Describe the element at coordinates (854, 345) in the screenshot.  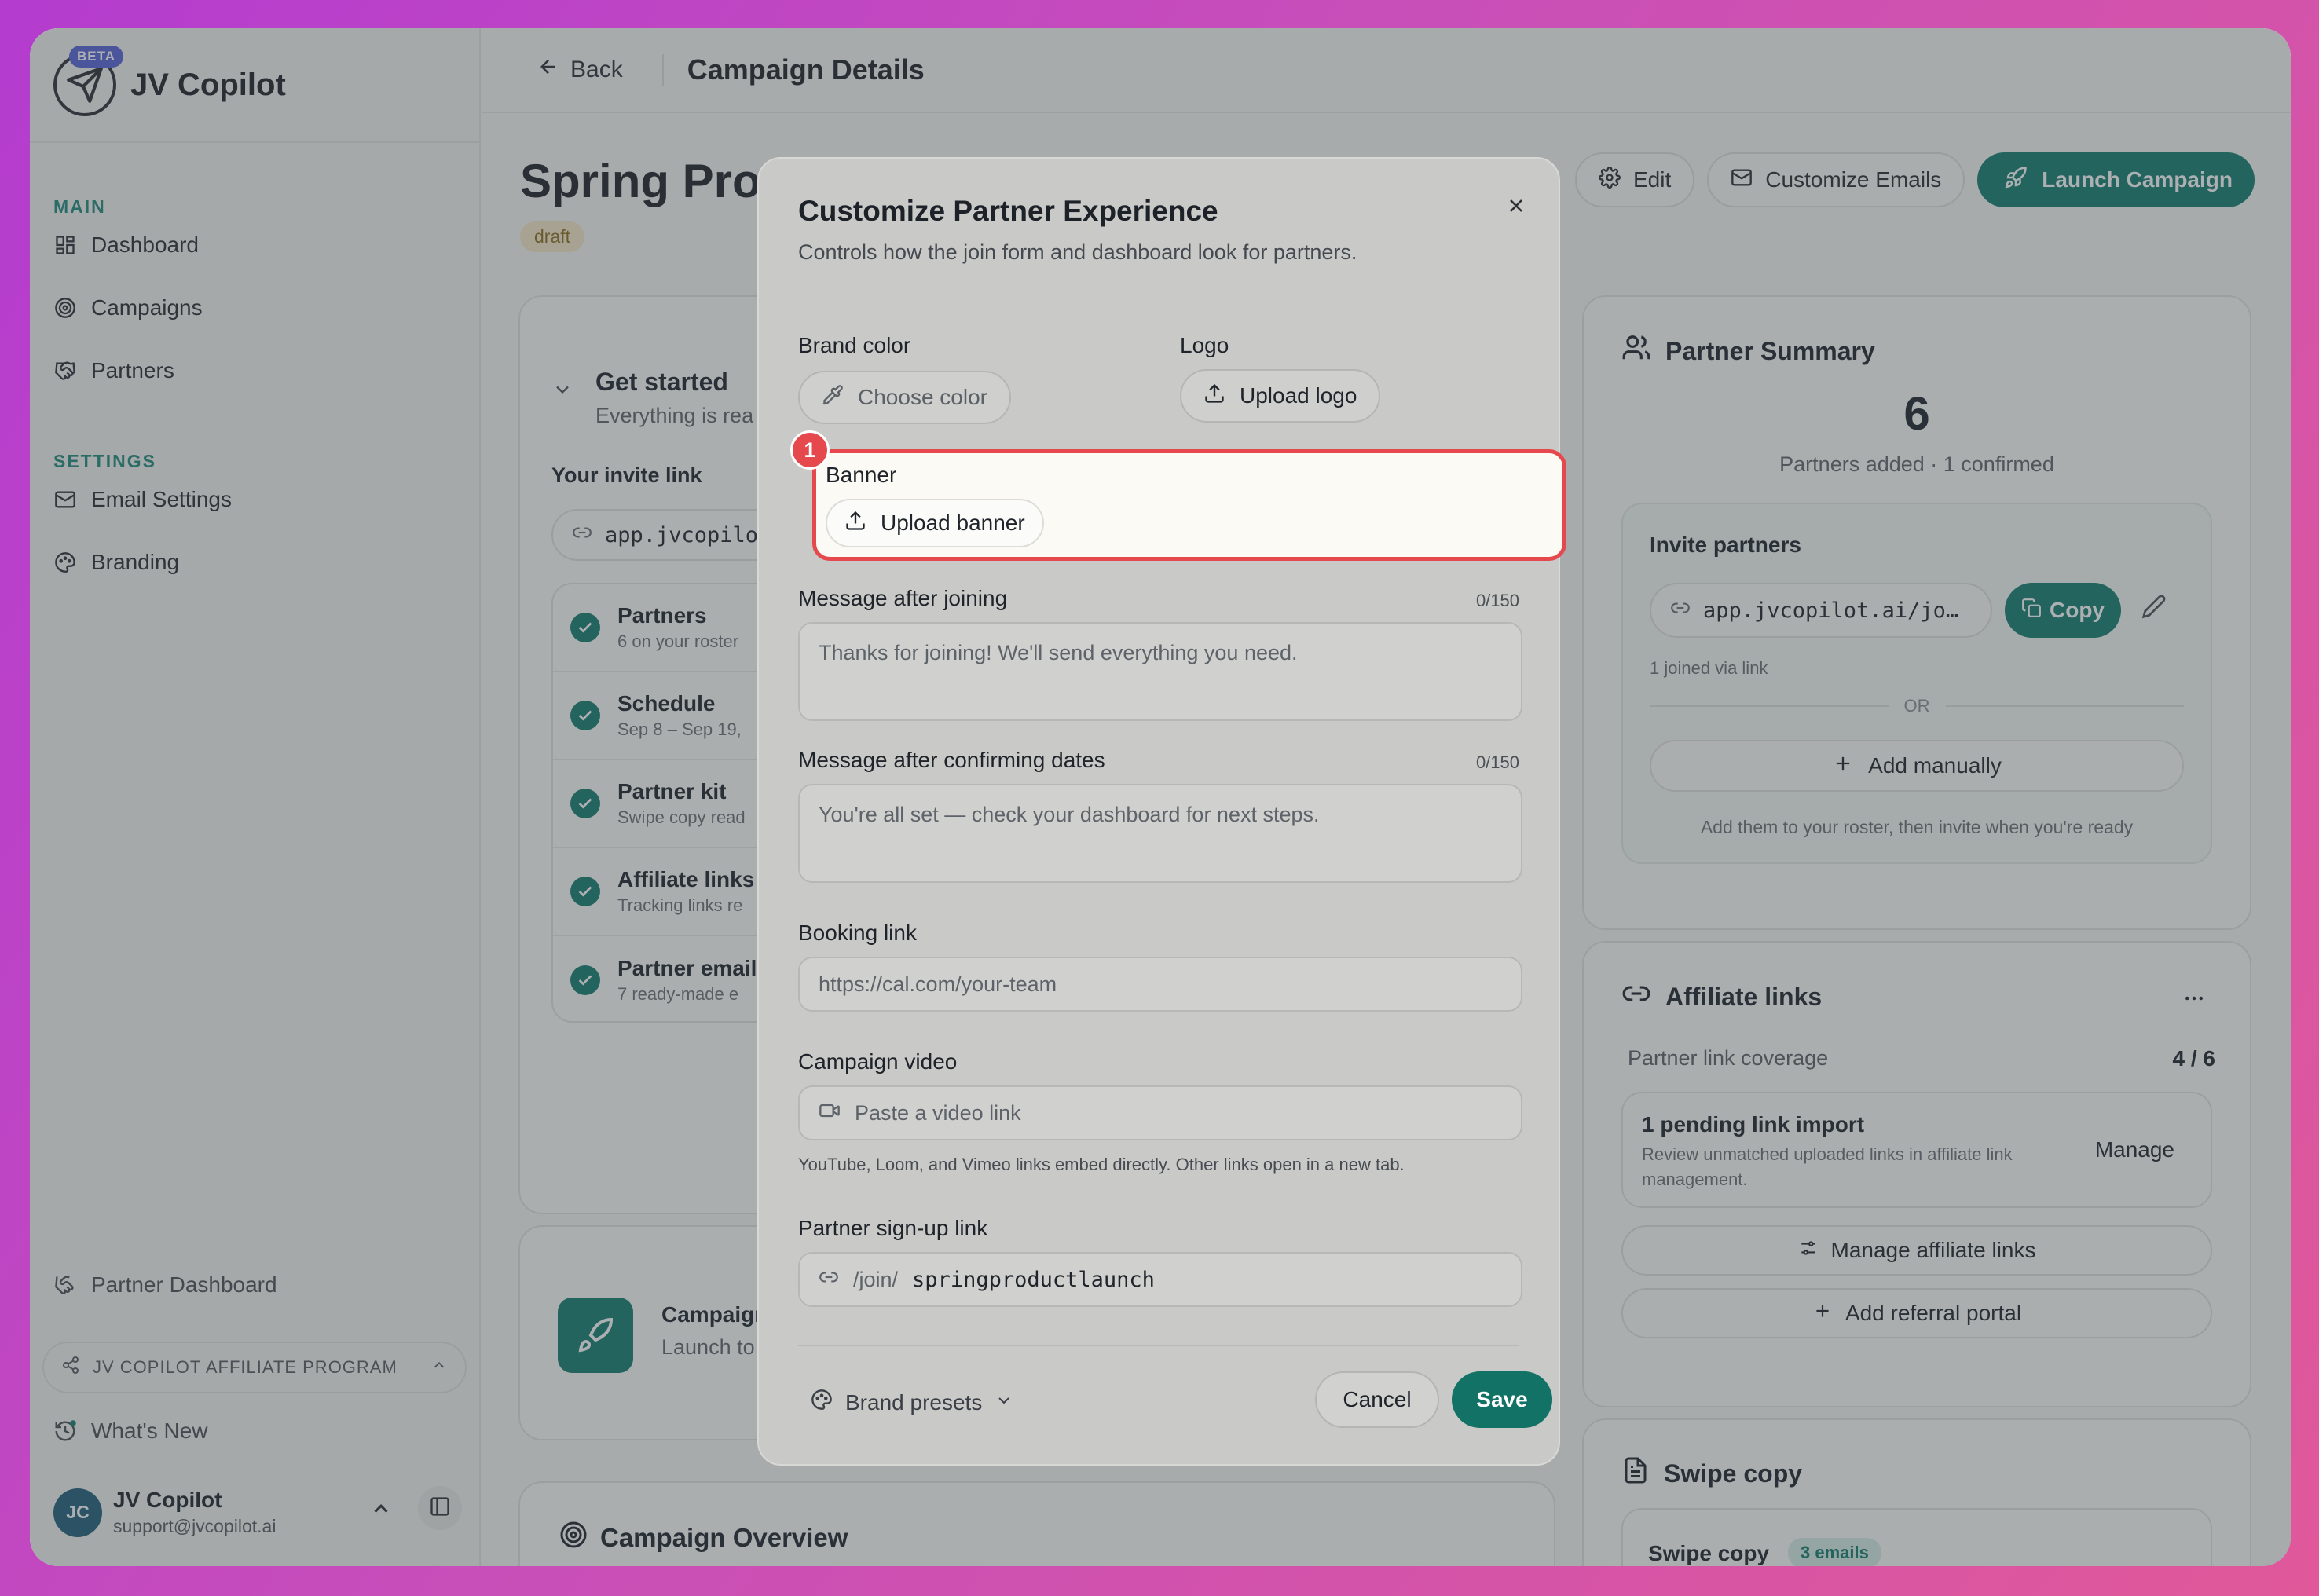
I see `brand-color-label: Brand color` at that location.